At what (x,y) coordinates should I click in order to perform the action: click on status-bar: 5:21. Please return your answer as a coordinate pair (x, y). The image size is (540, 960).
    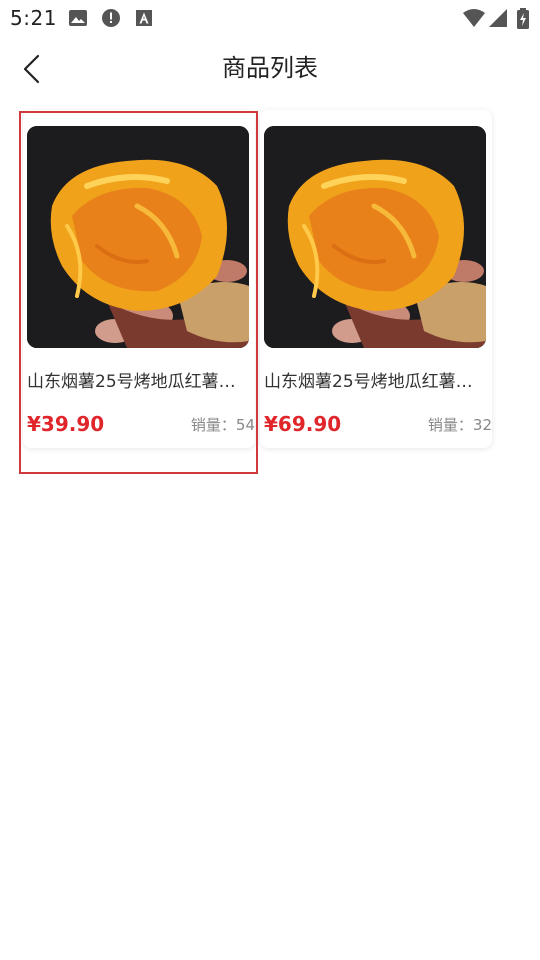
    Looking at the image, I should click on (270, 18).